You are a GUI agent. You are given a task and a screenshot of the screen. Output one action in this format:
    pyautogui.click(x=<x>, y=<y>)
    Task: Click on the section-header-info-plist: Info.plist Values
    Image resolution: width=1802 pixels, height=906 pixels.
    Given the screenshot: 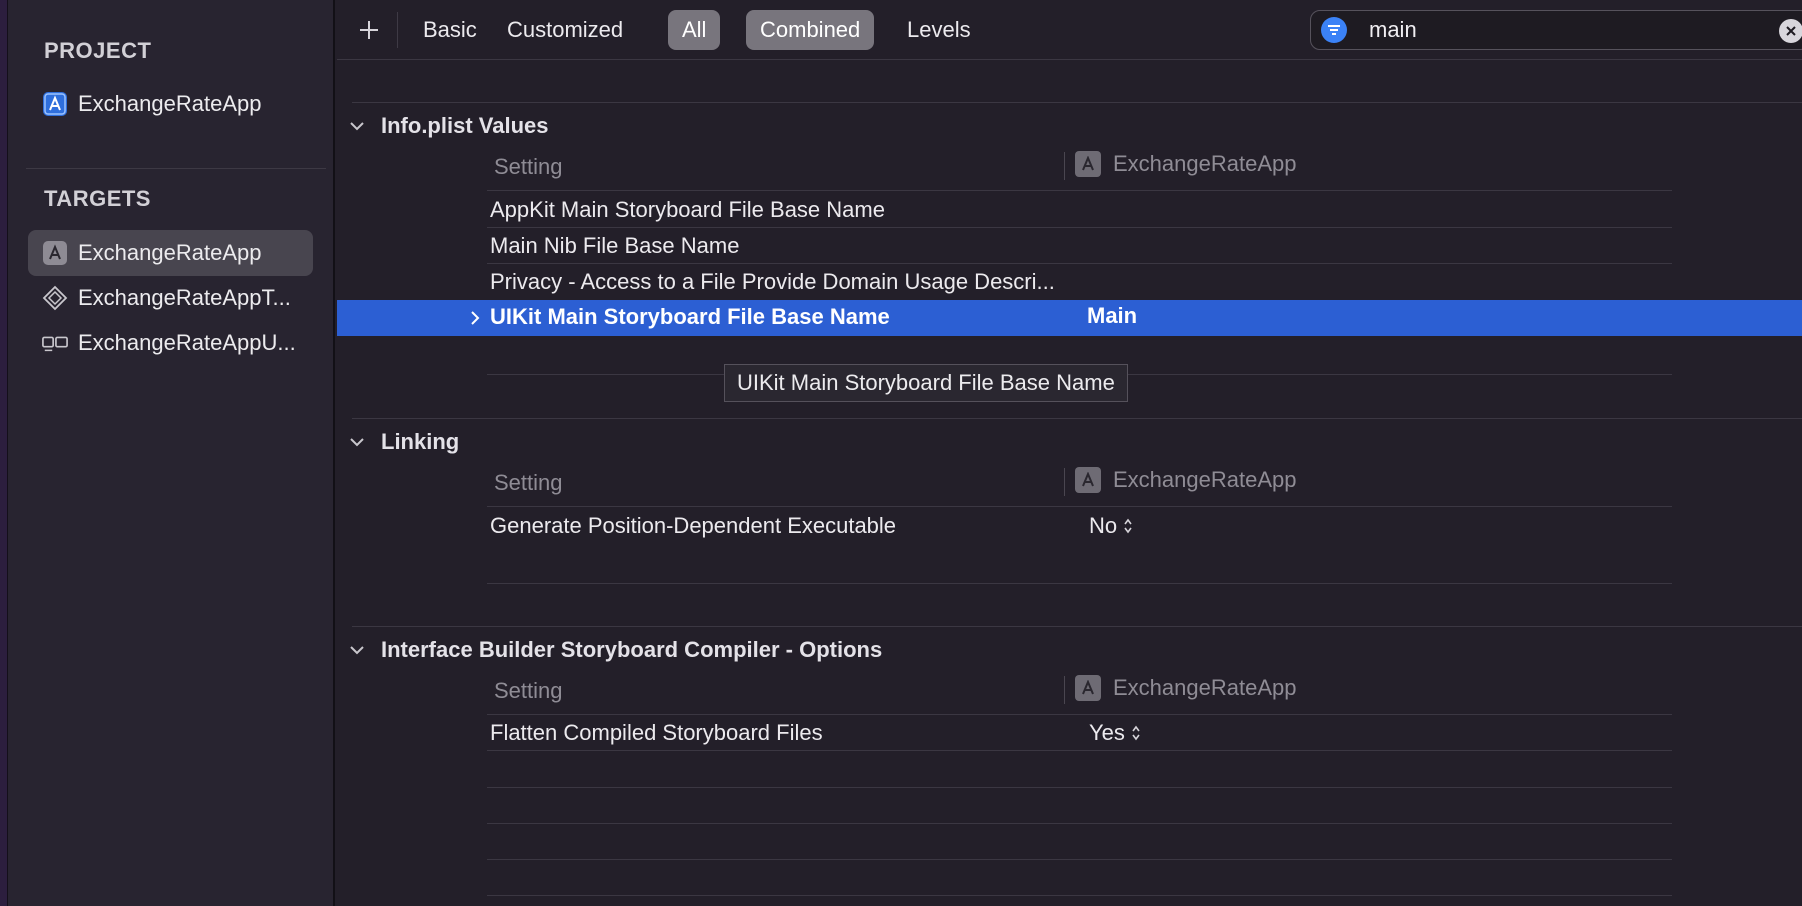 What is the action you would take?
    pyautogui.click(x=446, y=126)
    